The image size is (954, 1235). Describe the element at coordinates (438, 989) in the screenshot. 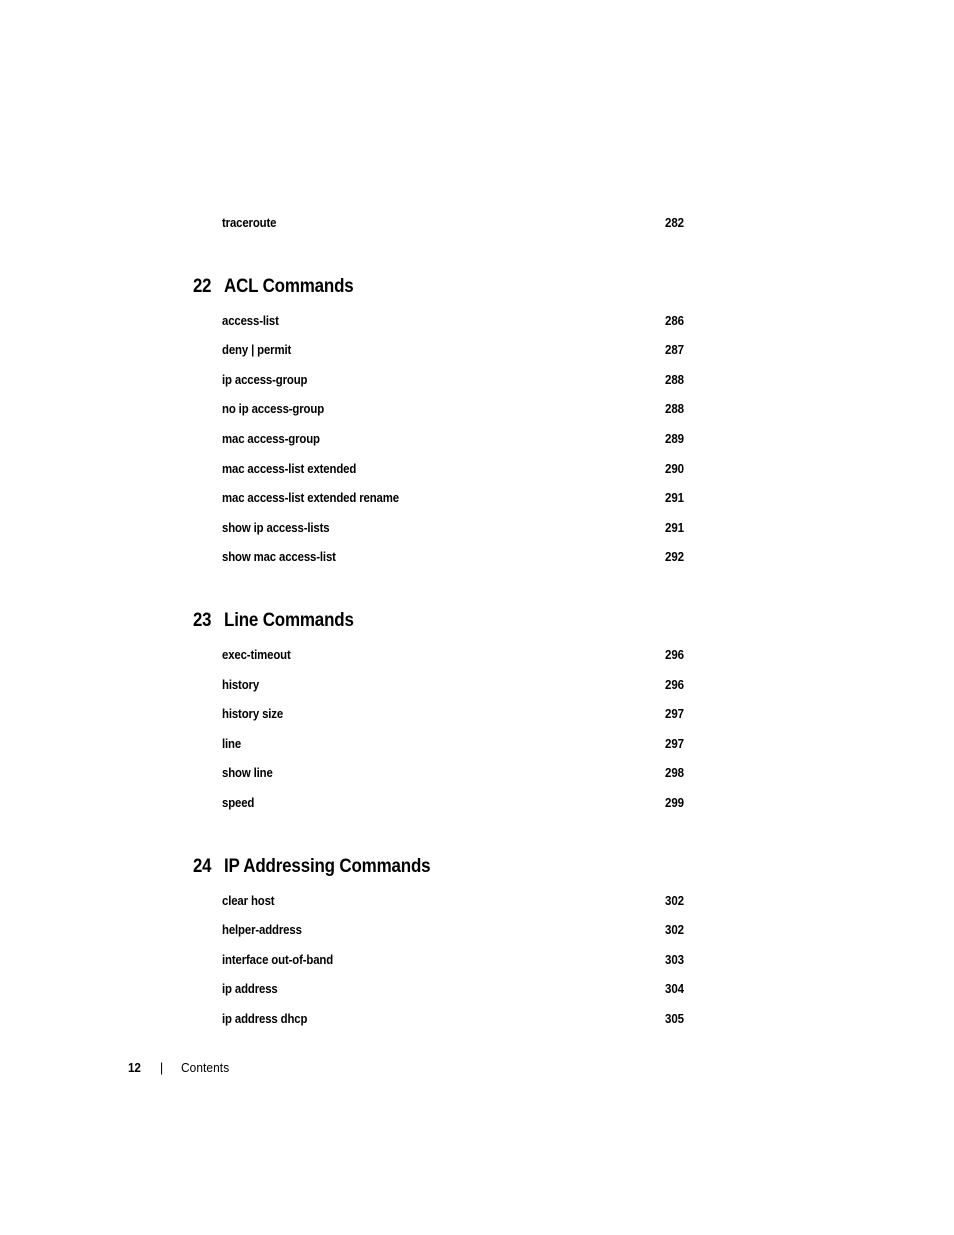

I see `toc-entry: ip address 304` at that location.